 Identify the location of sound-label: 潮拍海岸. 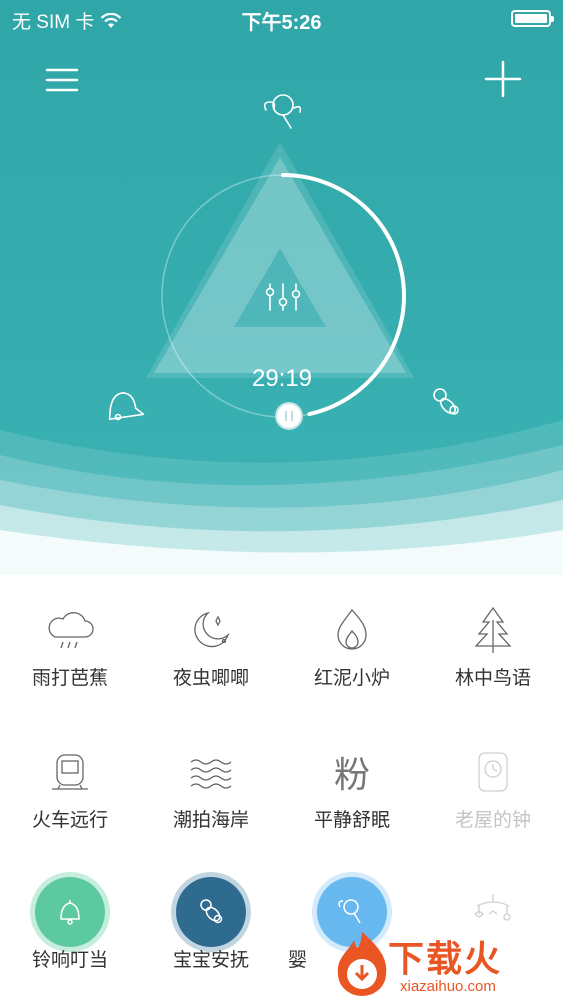
(210, 820).